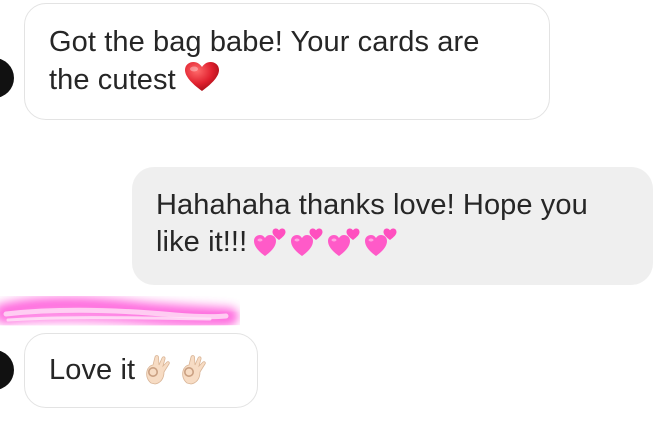 This screenshot has width=670, height=421. I want to click on message-text-line: Hahahaha thanks love! Hope you, so click(372, 205).